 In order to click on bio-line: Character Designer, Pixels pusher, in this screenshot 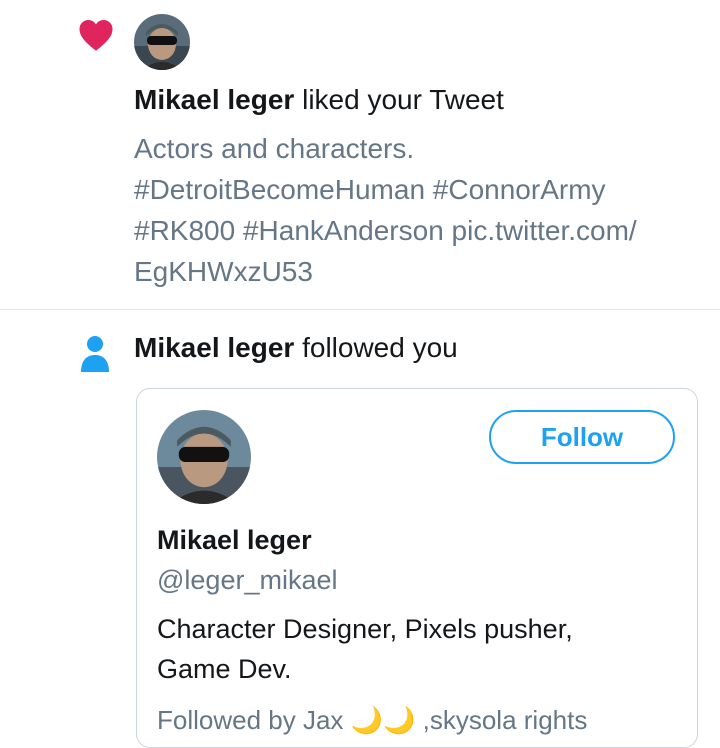, I will do `click(365, 629)`.